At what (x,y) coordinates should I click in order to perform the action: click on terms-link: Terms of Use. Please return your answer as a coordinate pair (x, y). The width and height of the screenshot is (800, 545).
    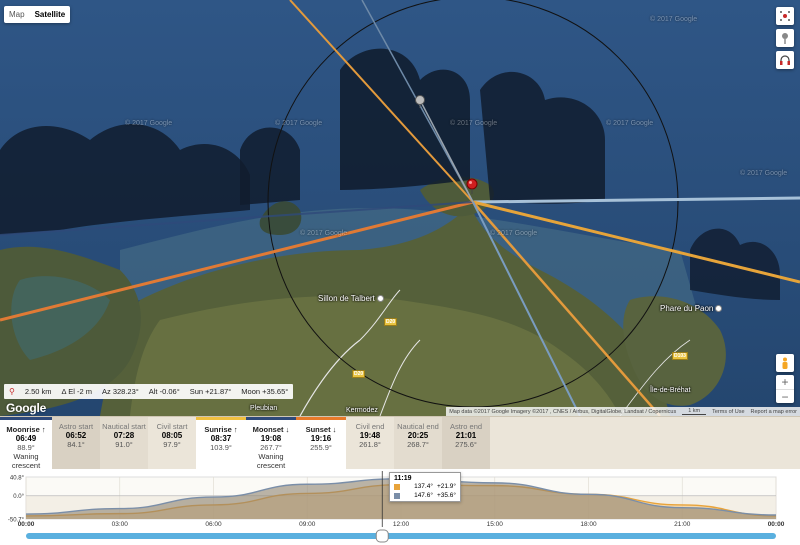
    Looking at the image, I should click on (728, 412).